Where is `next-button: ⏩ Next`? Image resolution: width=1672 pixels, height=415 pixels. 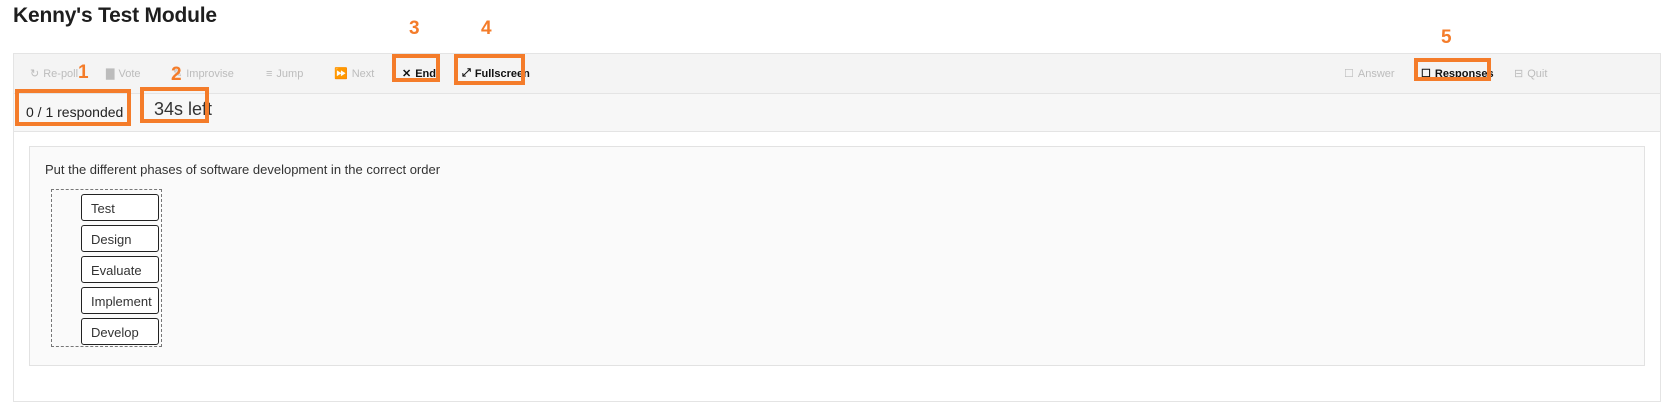 next-button: ⏩ Next is located at coordinates (354, 73).